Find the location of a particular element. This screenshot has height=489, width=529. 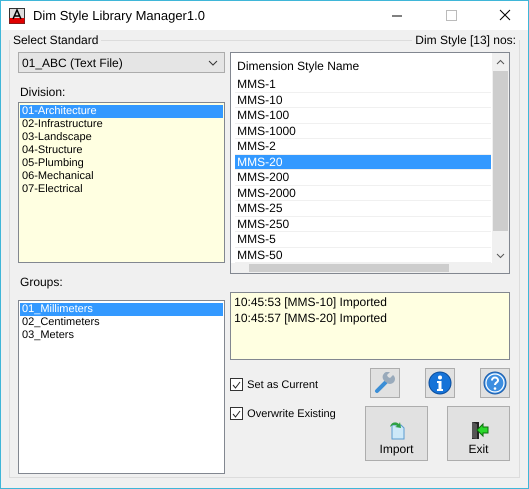

chevron-down-icon is located at coordinates (213, 63).